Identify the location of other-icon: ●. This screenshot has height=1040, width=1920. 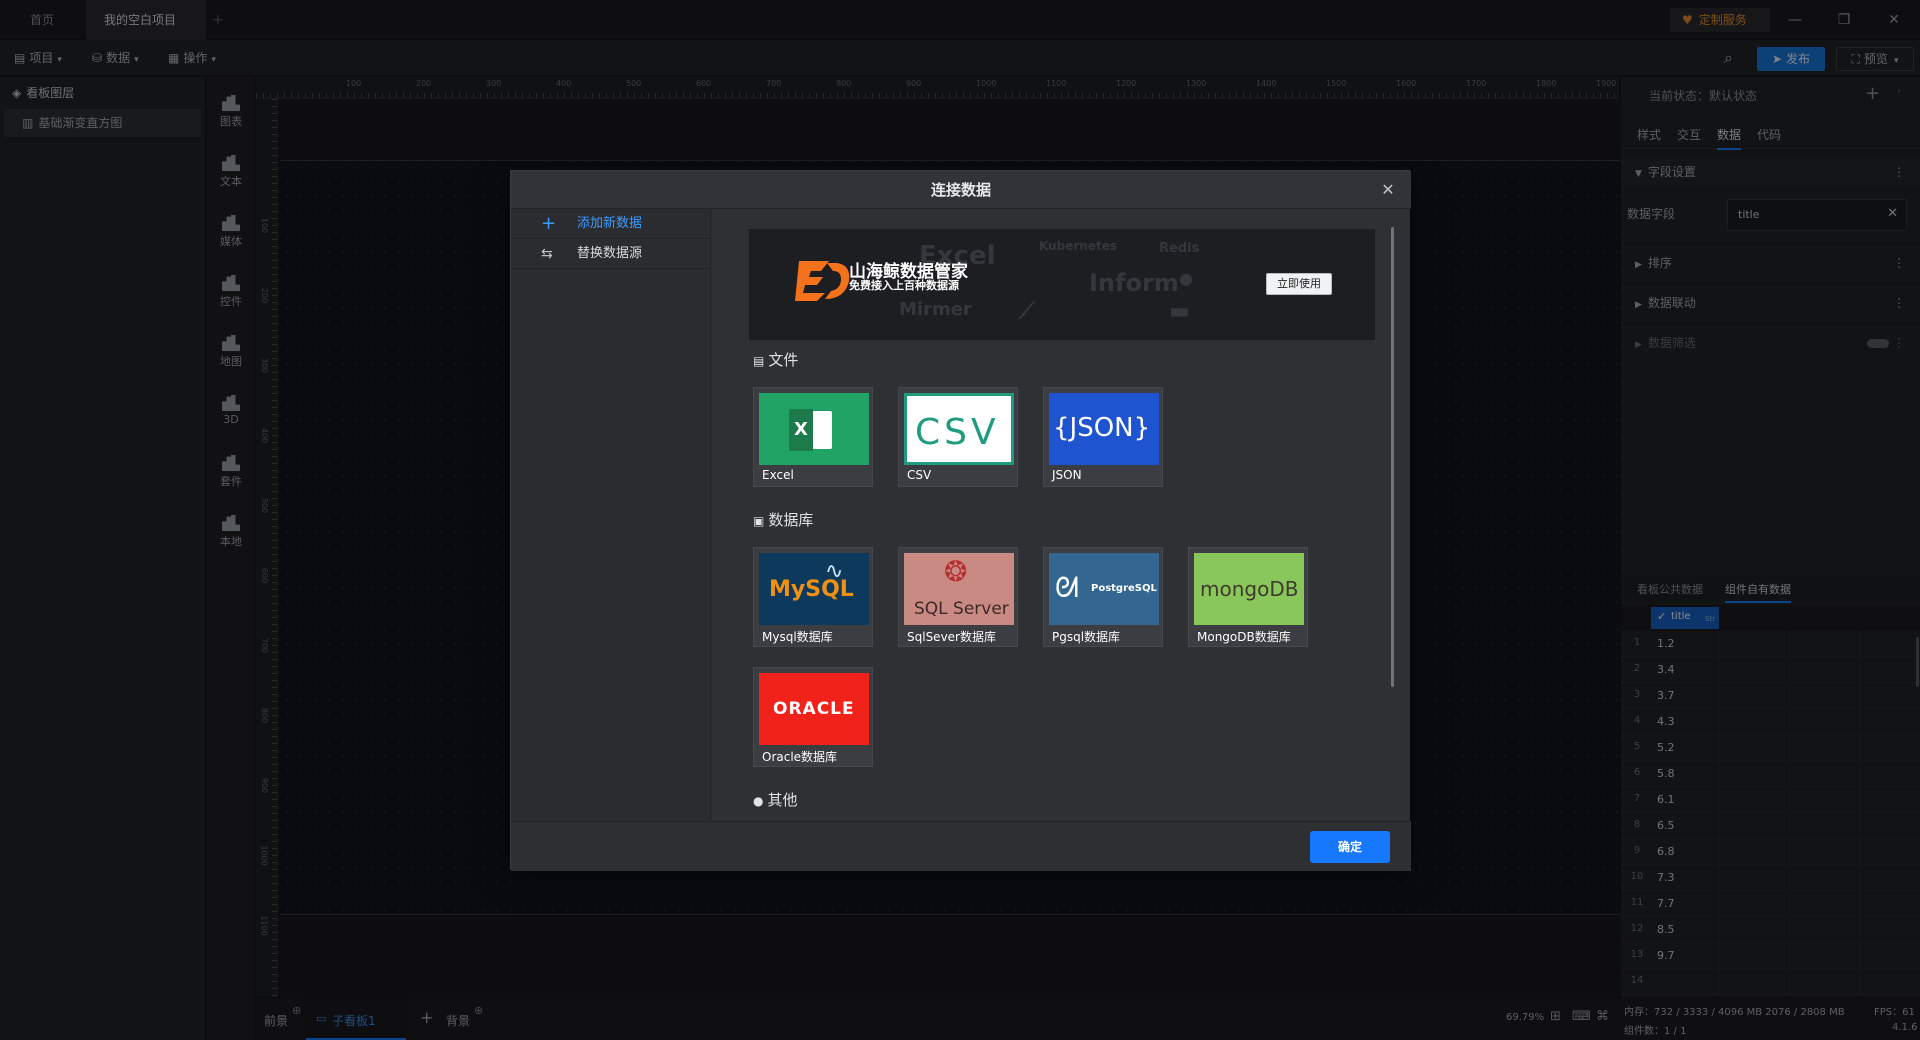
(758, 801).